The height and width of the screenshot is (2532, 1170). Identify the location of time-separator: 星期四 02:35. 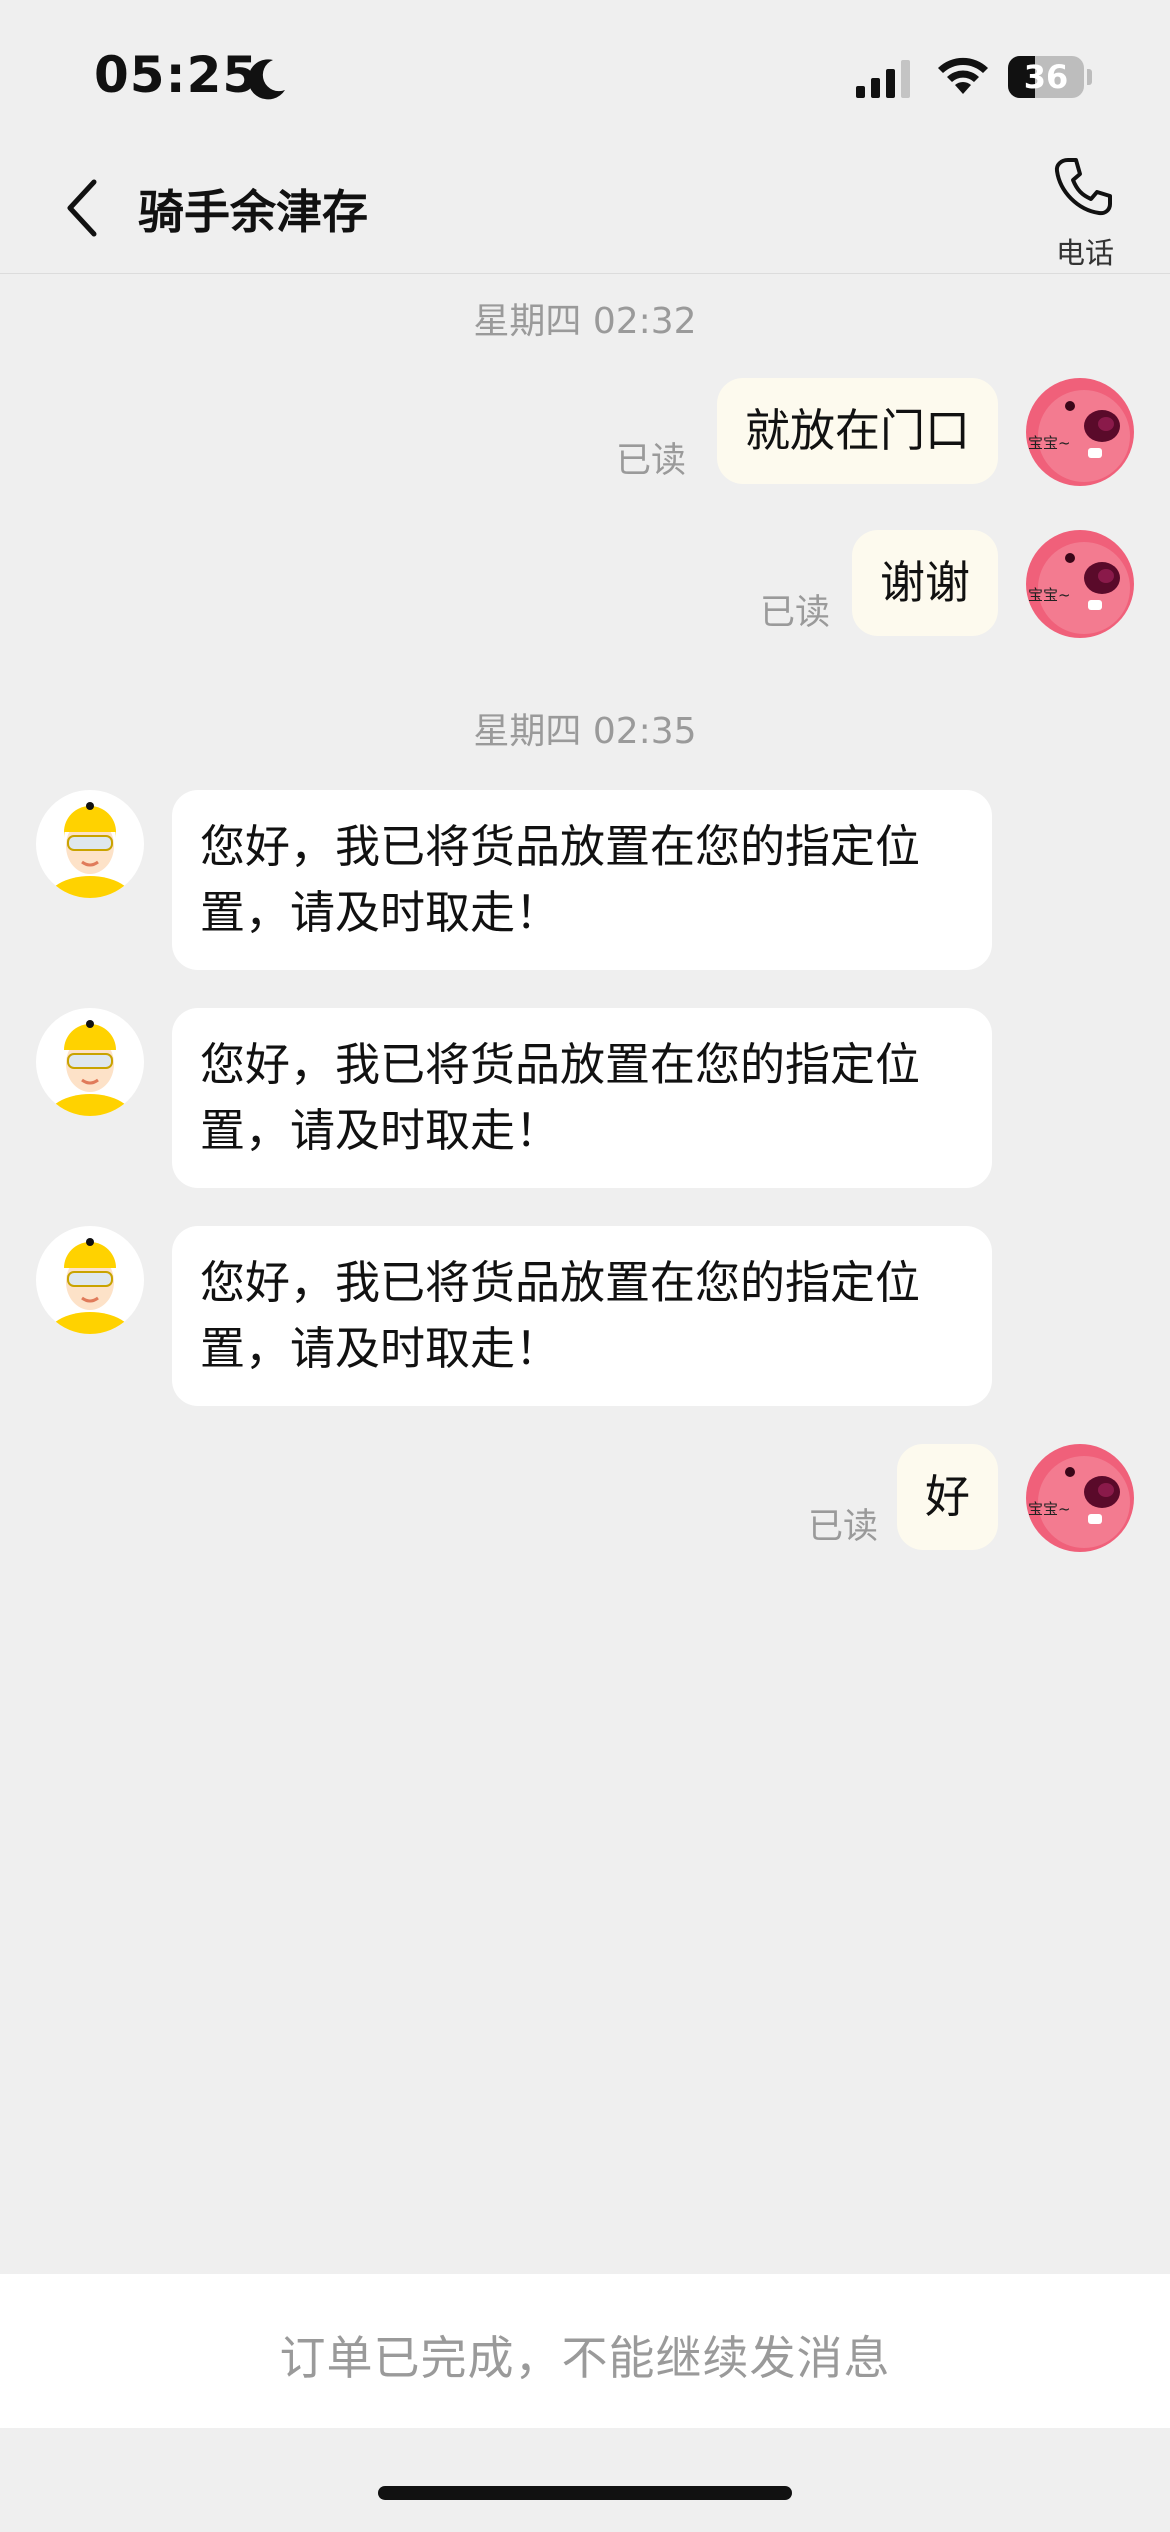
(585, 731).